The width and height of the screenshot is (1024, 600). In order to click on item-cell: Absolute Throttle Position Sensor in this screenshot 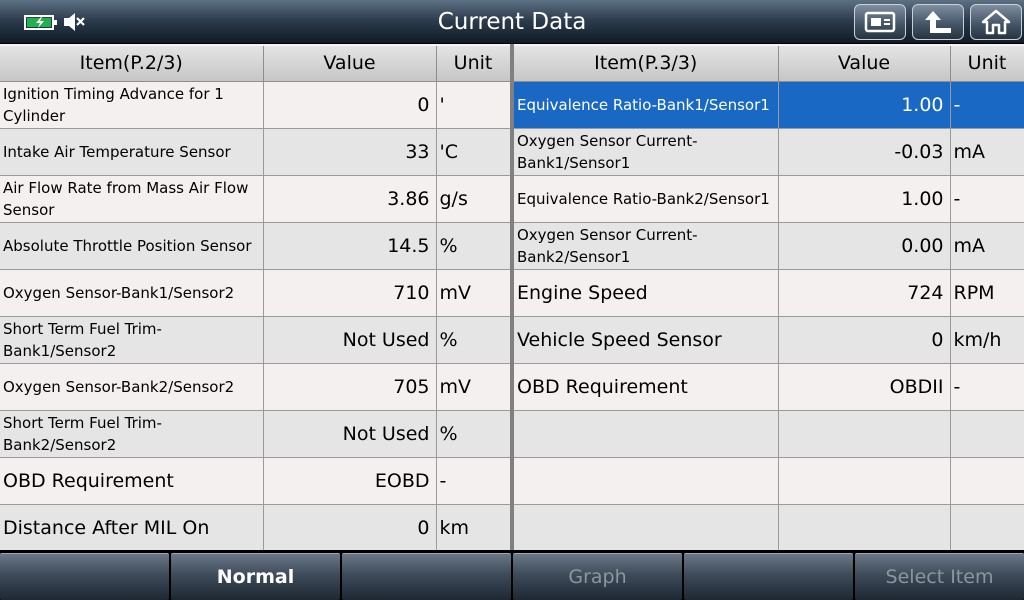, I will do `click(132, 246)`.